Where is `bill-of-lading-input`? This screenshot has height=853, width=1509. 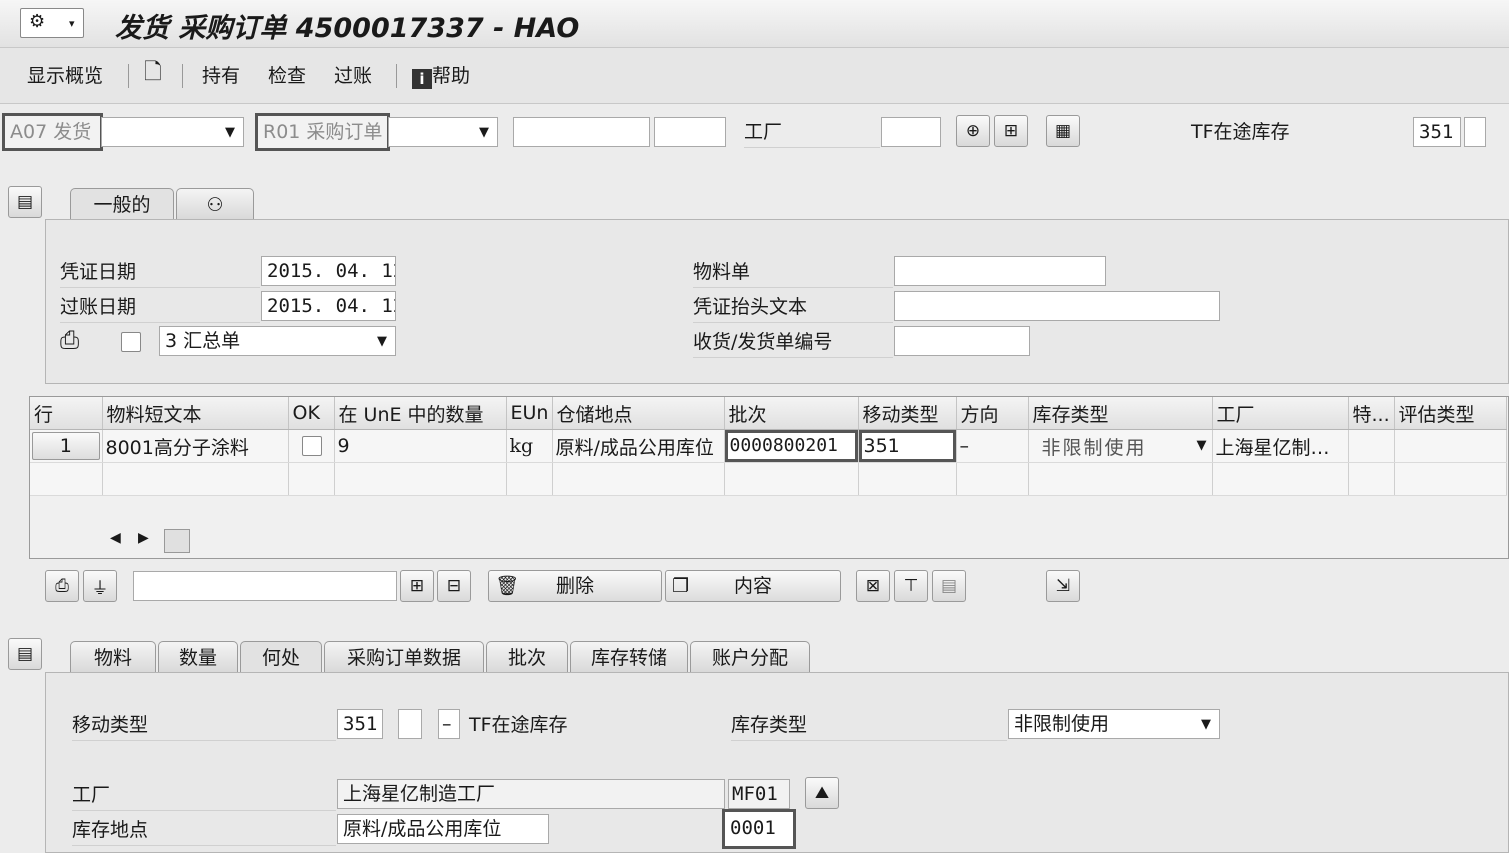 bill-of-lading-input is located at coordinates (962, 341).